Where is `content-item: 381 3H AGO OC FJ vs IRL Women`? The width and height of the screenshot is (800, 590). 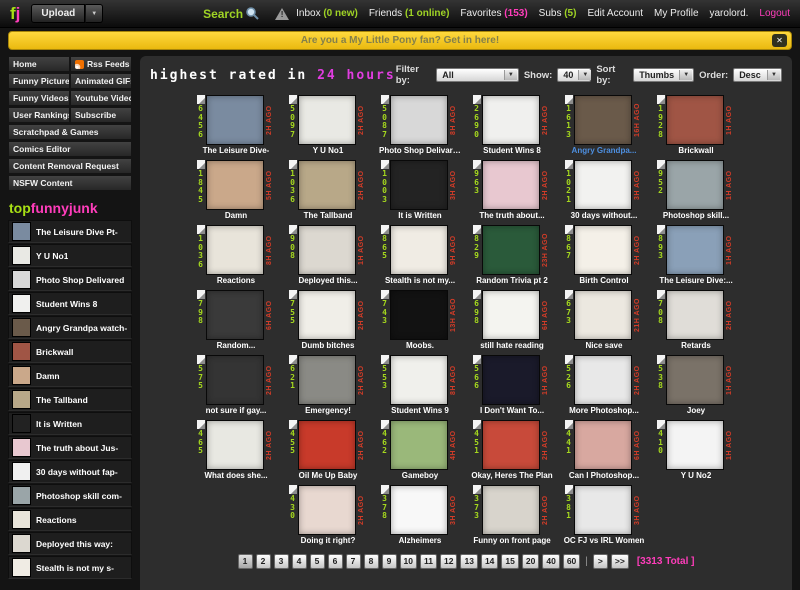 content-item: 381 3H AGO OC FJ vs IRL Women is located at coordinates (604, 515).